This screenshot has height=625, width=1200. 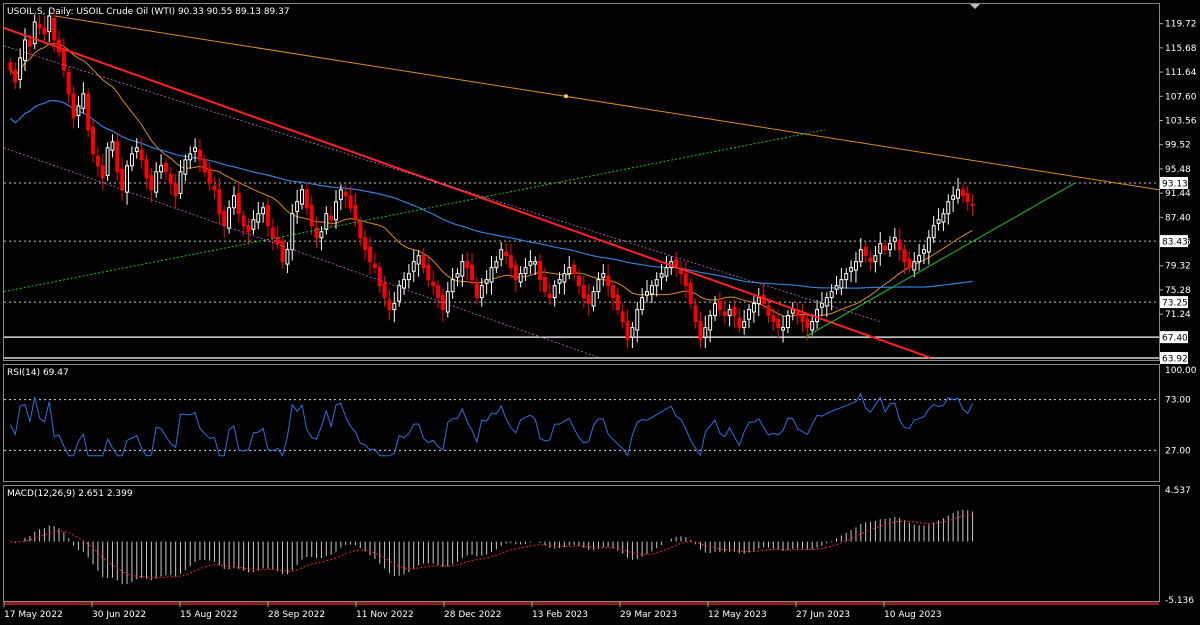 I want to click on level-badge-67.40: 67.40, so click(x=1174, y=337).